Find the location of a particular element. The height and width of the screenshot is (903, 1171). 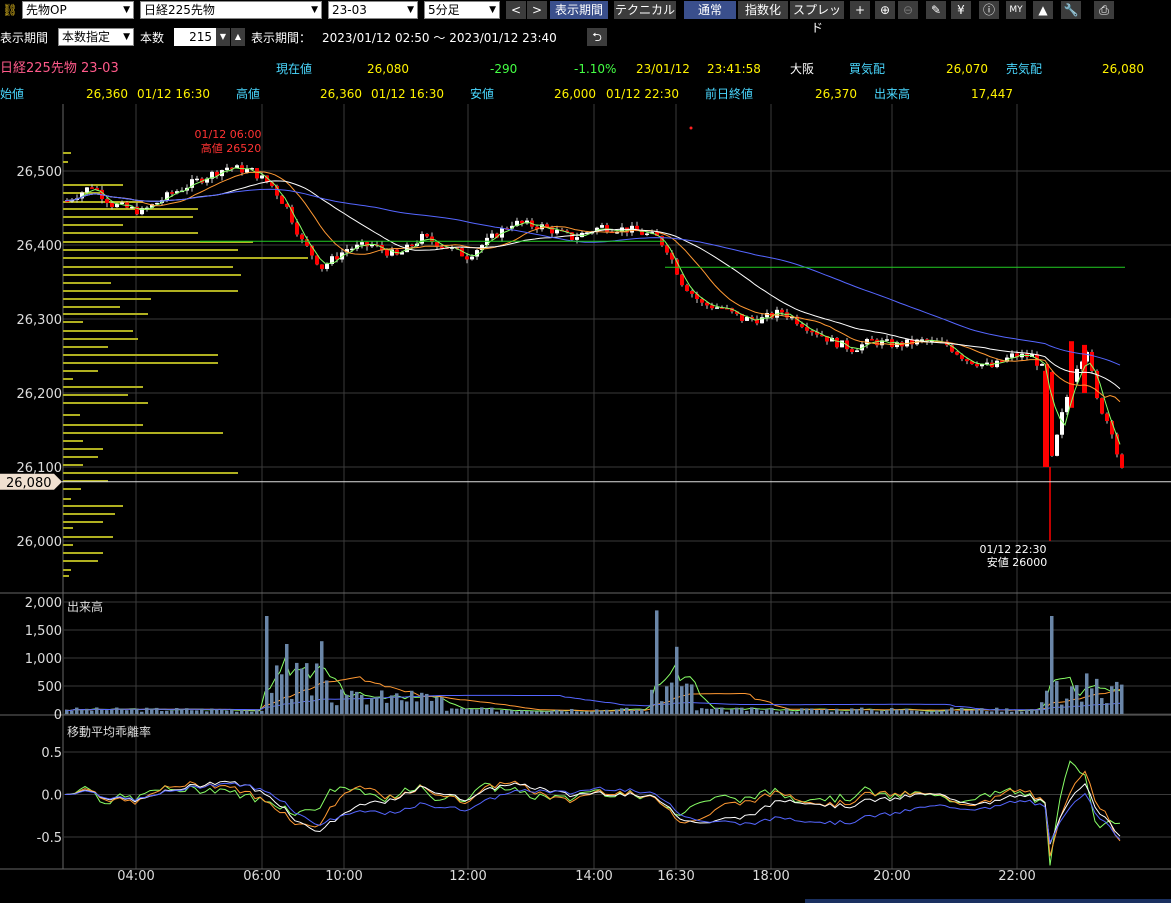

time-tick-label: 12:00 is located at coordinates (467, 876).